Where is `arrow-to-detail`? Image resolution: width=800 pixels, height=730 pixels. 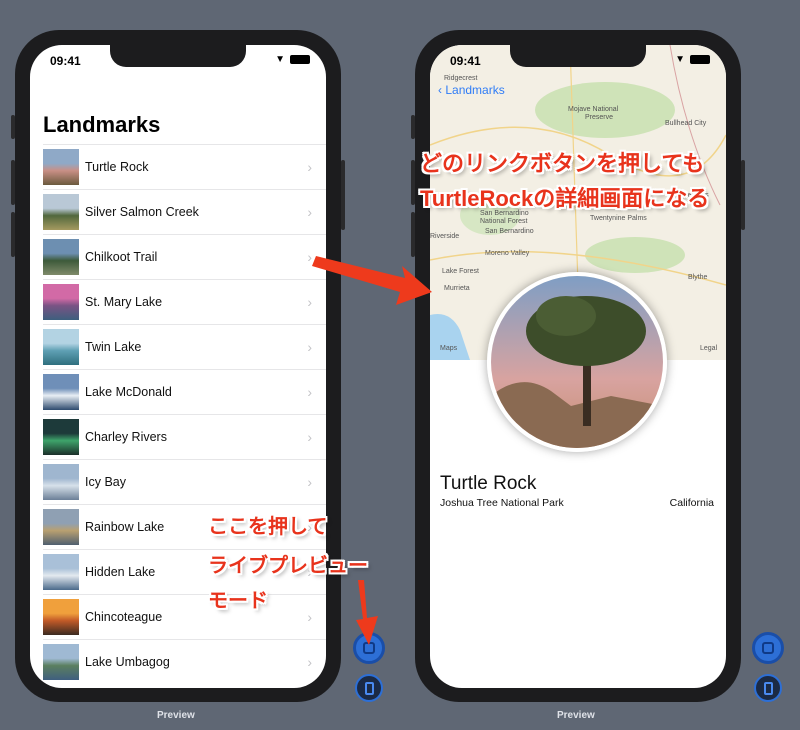
arrow-to-detail is located at coordinates (372, 280).